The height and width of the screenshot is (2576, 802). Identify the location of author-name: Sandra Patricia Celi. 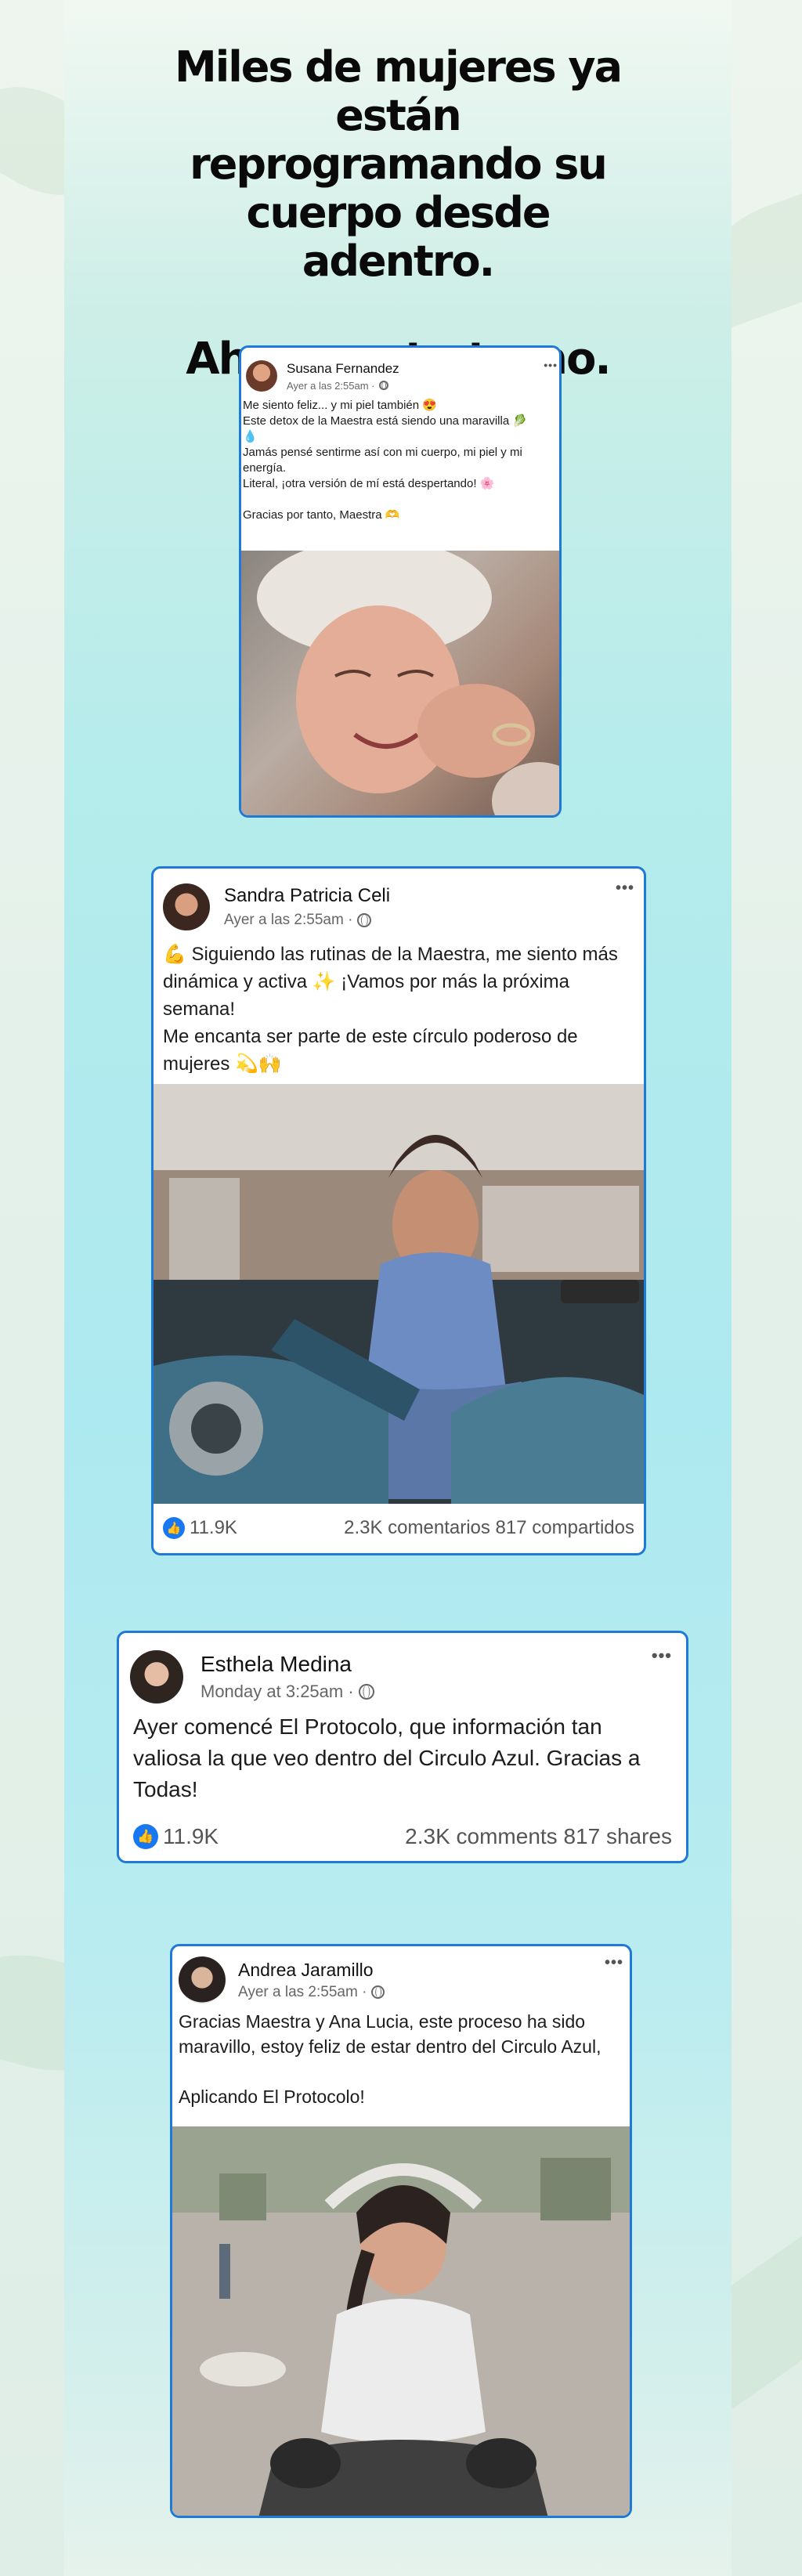
(307, 896).